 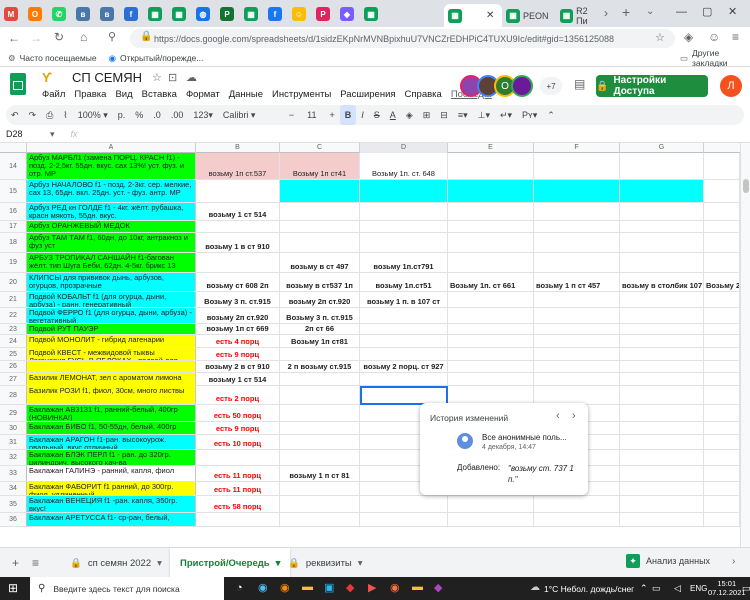 What do you see at coordinates (652, 86) in the screenshot?
I see `share-button: 🔒 Настройки Доступа` at bounding box center [652, 86].